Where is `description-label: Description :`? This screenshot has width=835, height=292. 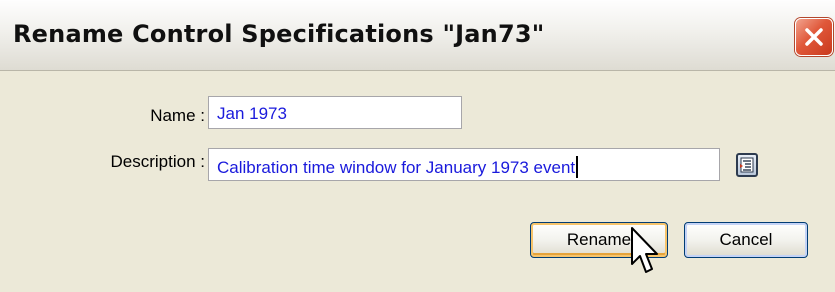
description-label: Description : is located at coordinates (157, 161).